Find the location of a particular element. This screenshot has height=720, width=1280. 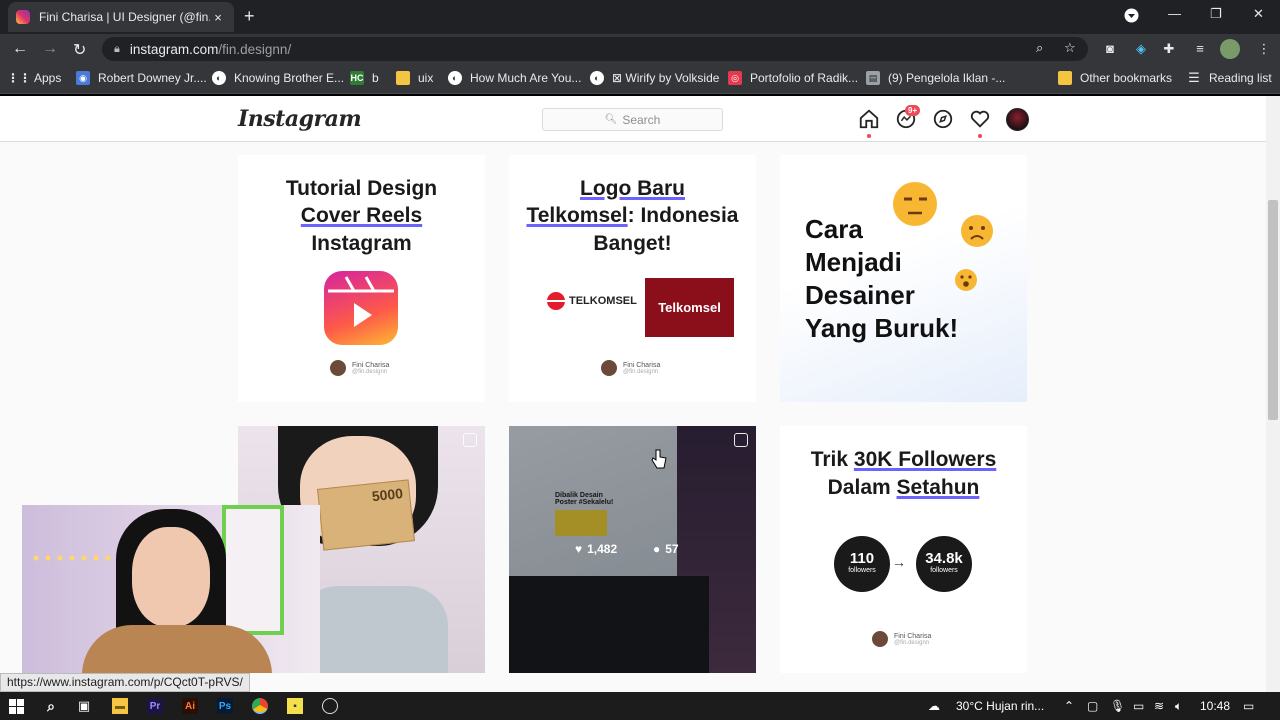

profile-download-icon is located at coordinates (1131, 15).